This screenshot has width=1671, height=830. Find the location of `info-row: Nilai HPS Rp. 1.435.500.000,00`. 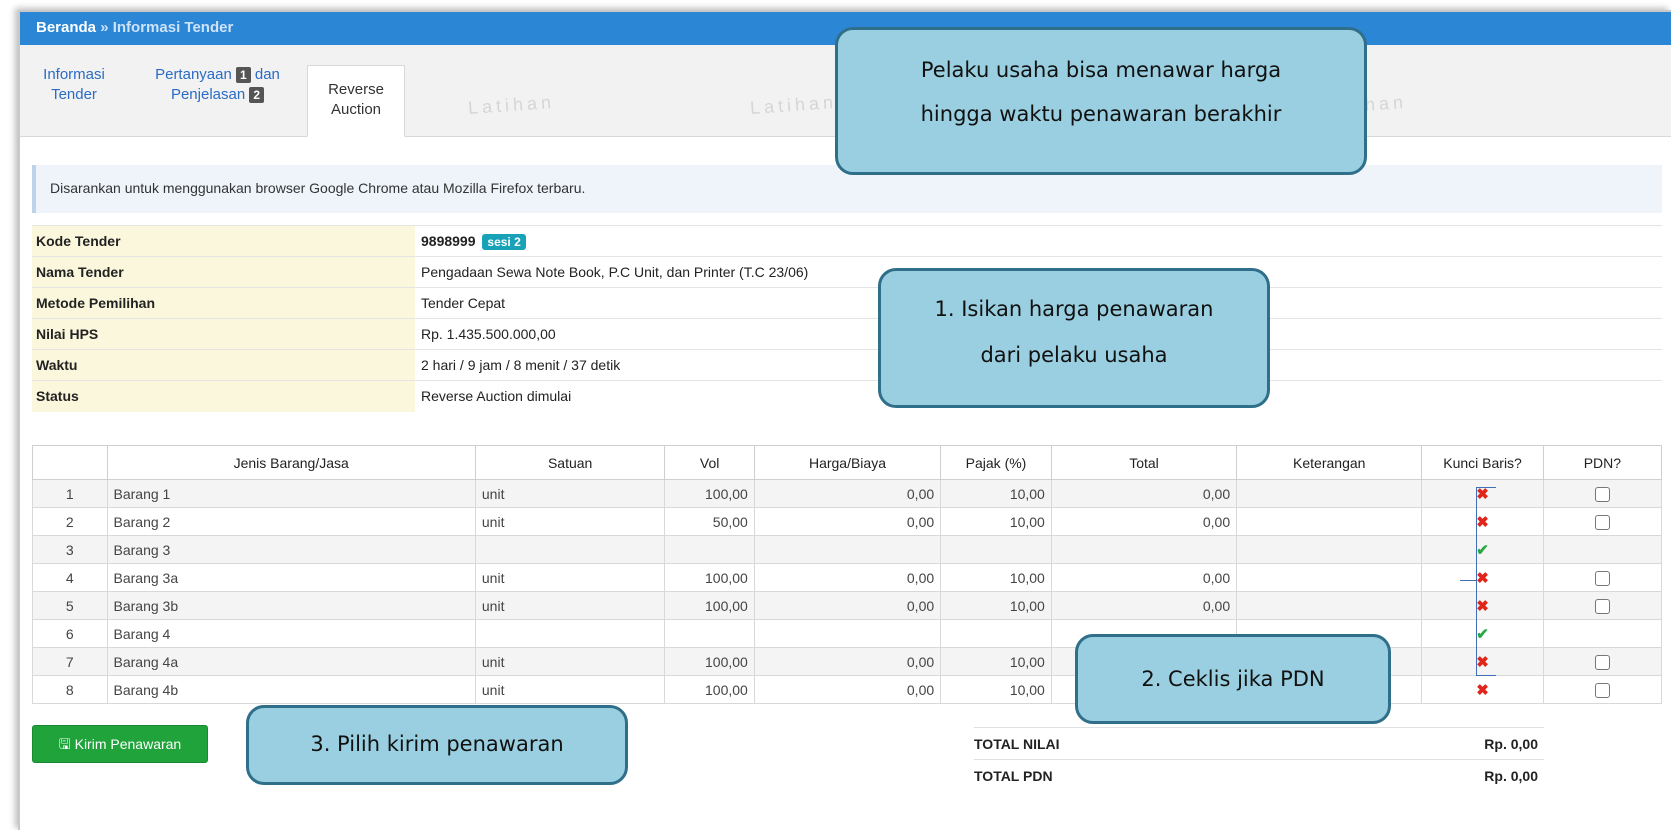

info-row: Nilai HPS Rp. 1.435.500.000,00 is located at coordinates (847, 334).